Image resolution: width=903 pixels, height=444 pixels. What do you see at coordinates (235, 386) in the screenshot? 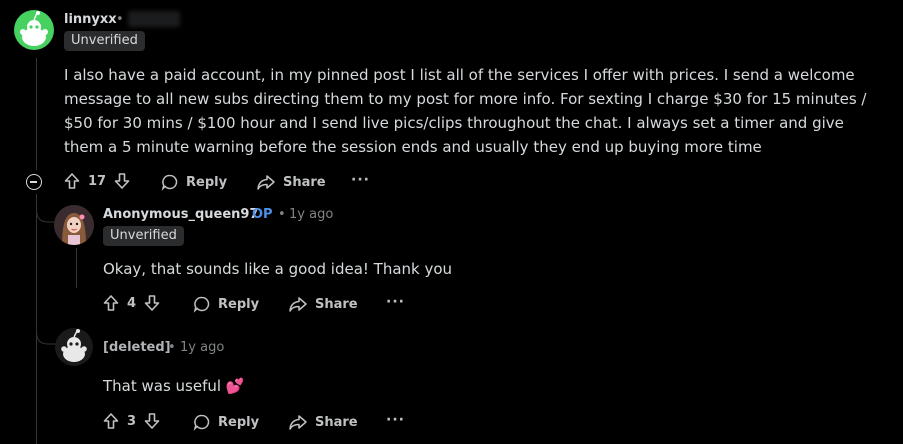
I see `heart-emoji: 💕` at bounding box center [235, 386].